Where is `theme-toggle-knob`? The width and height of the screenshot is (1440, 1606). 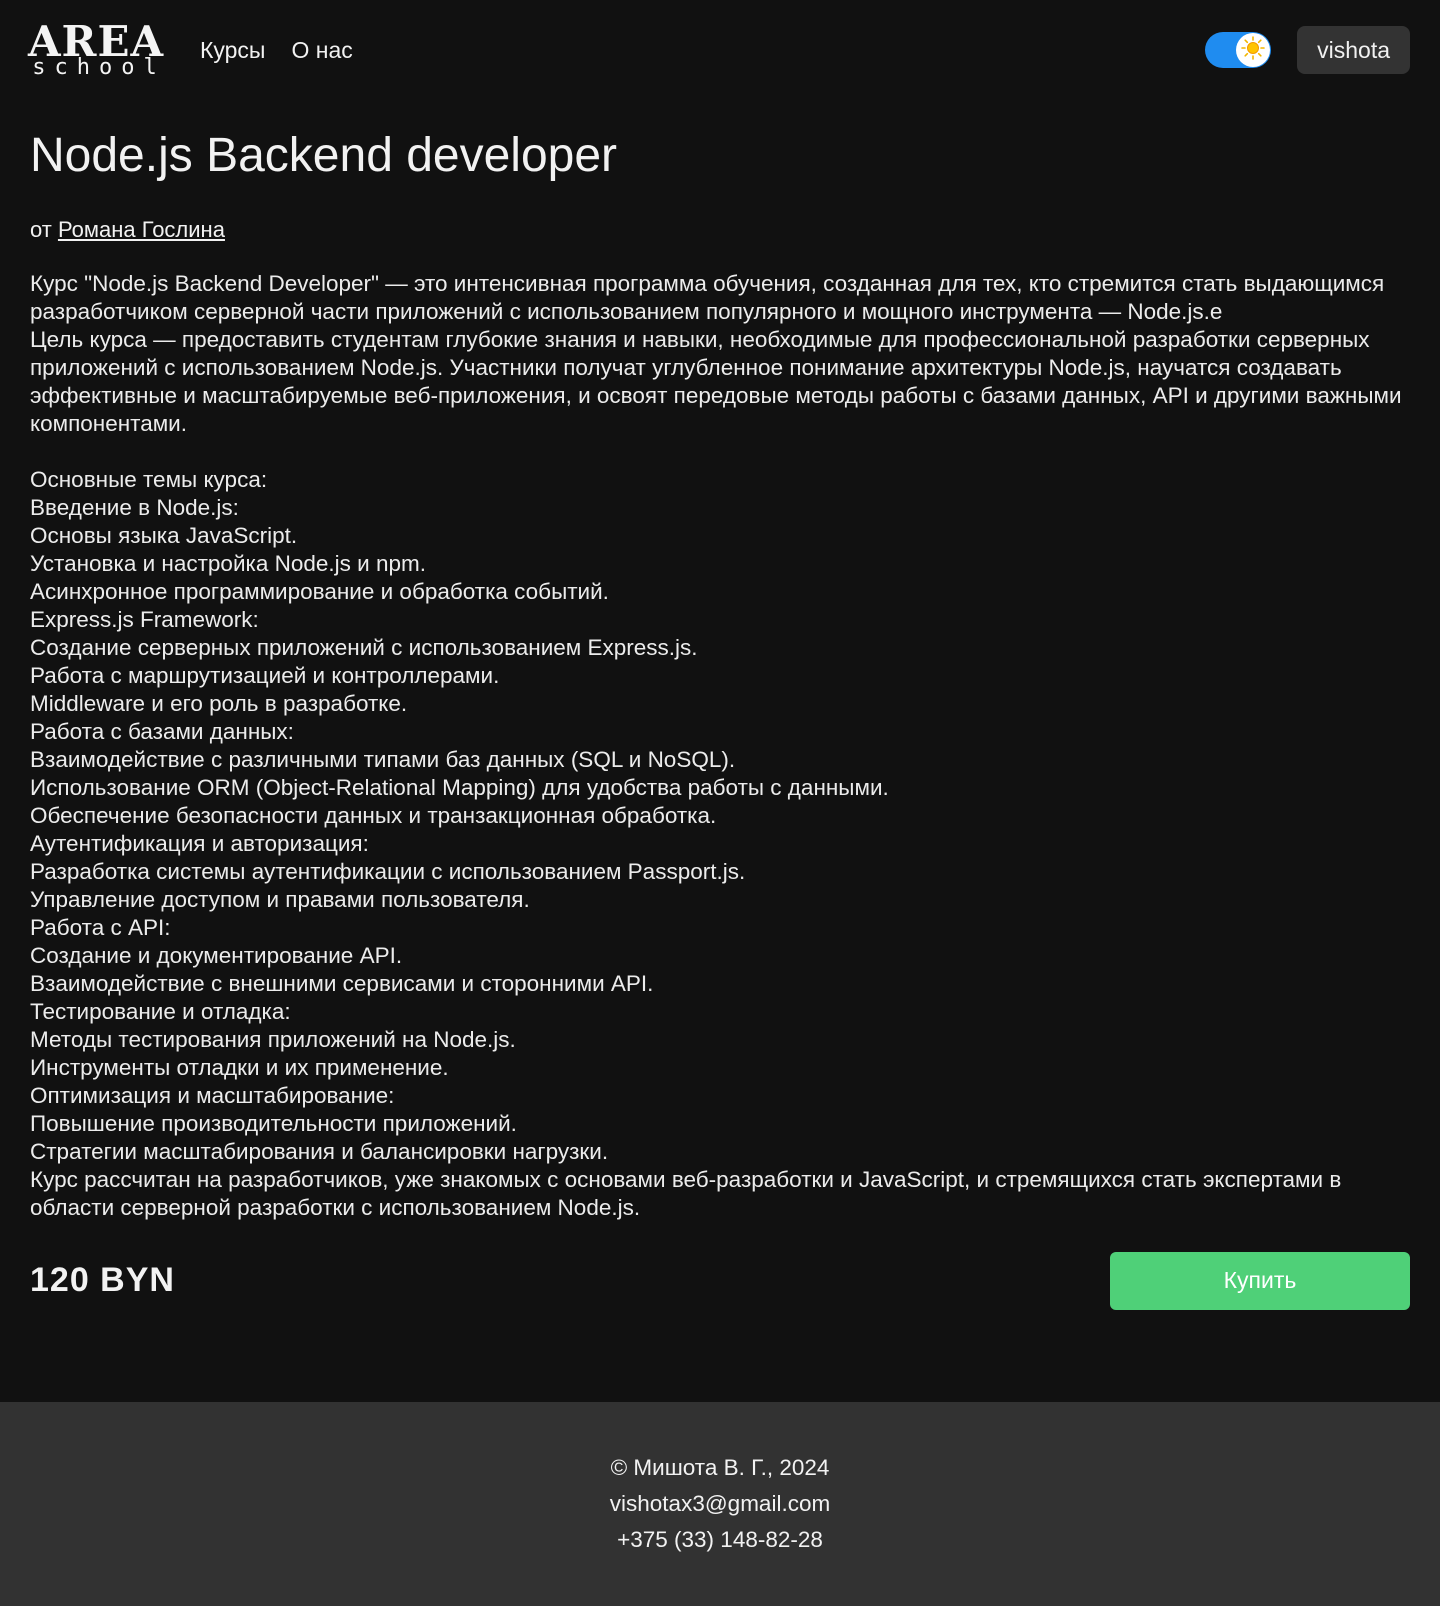
theme-toggle-knob is located at coordinates (1253, 50).